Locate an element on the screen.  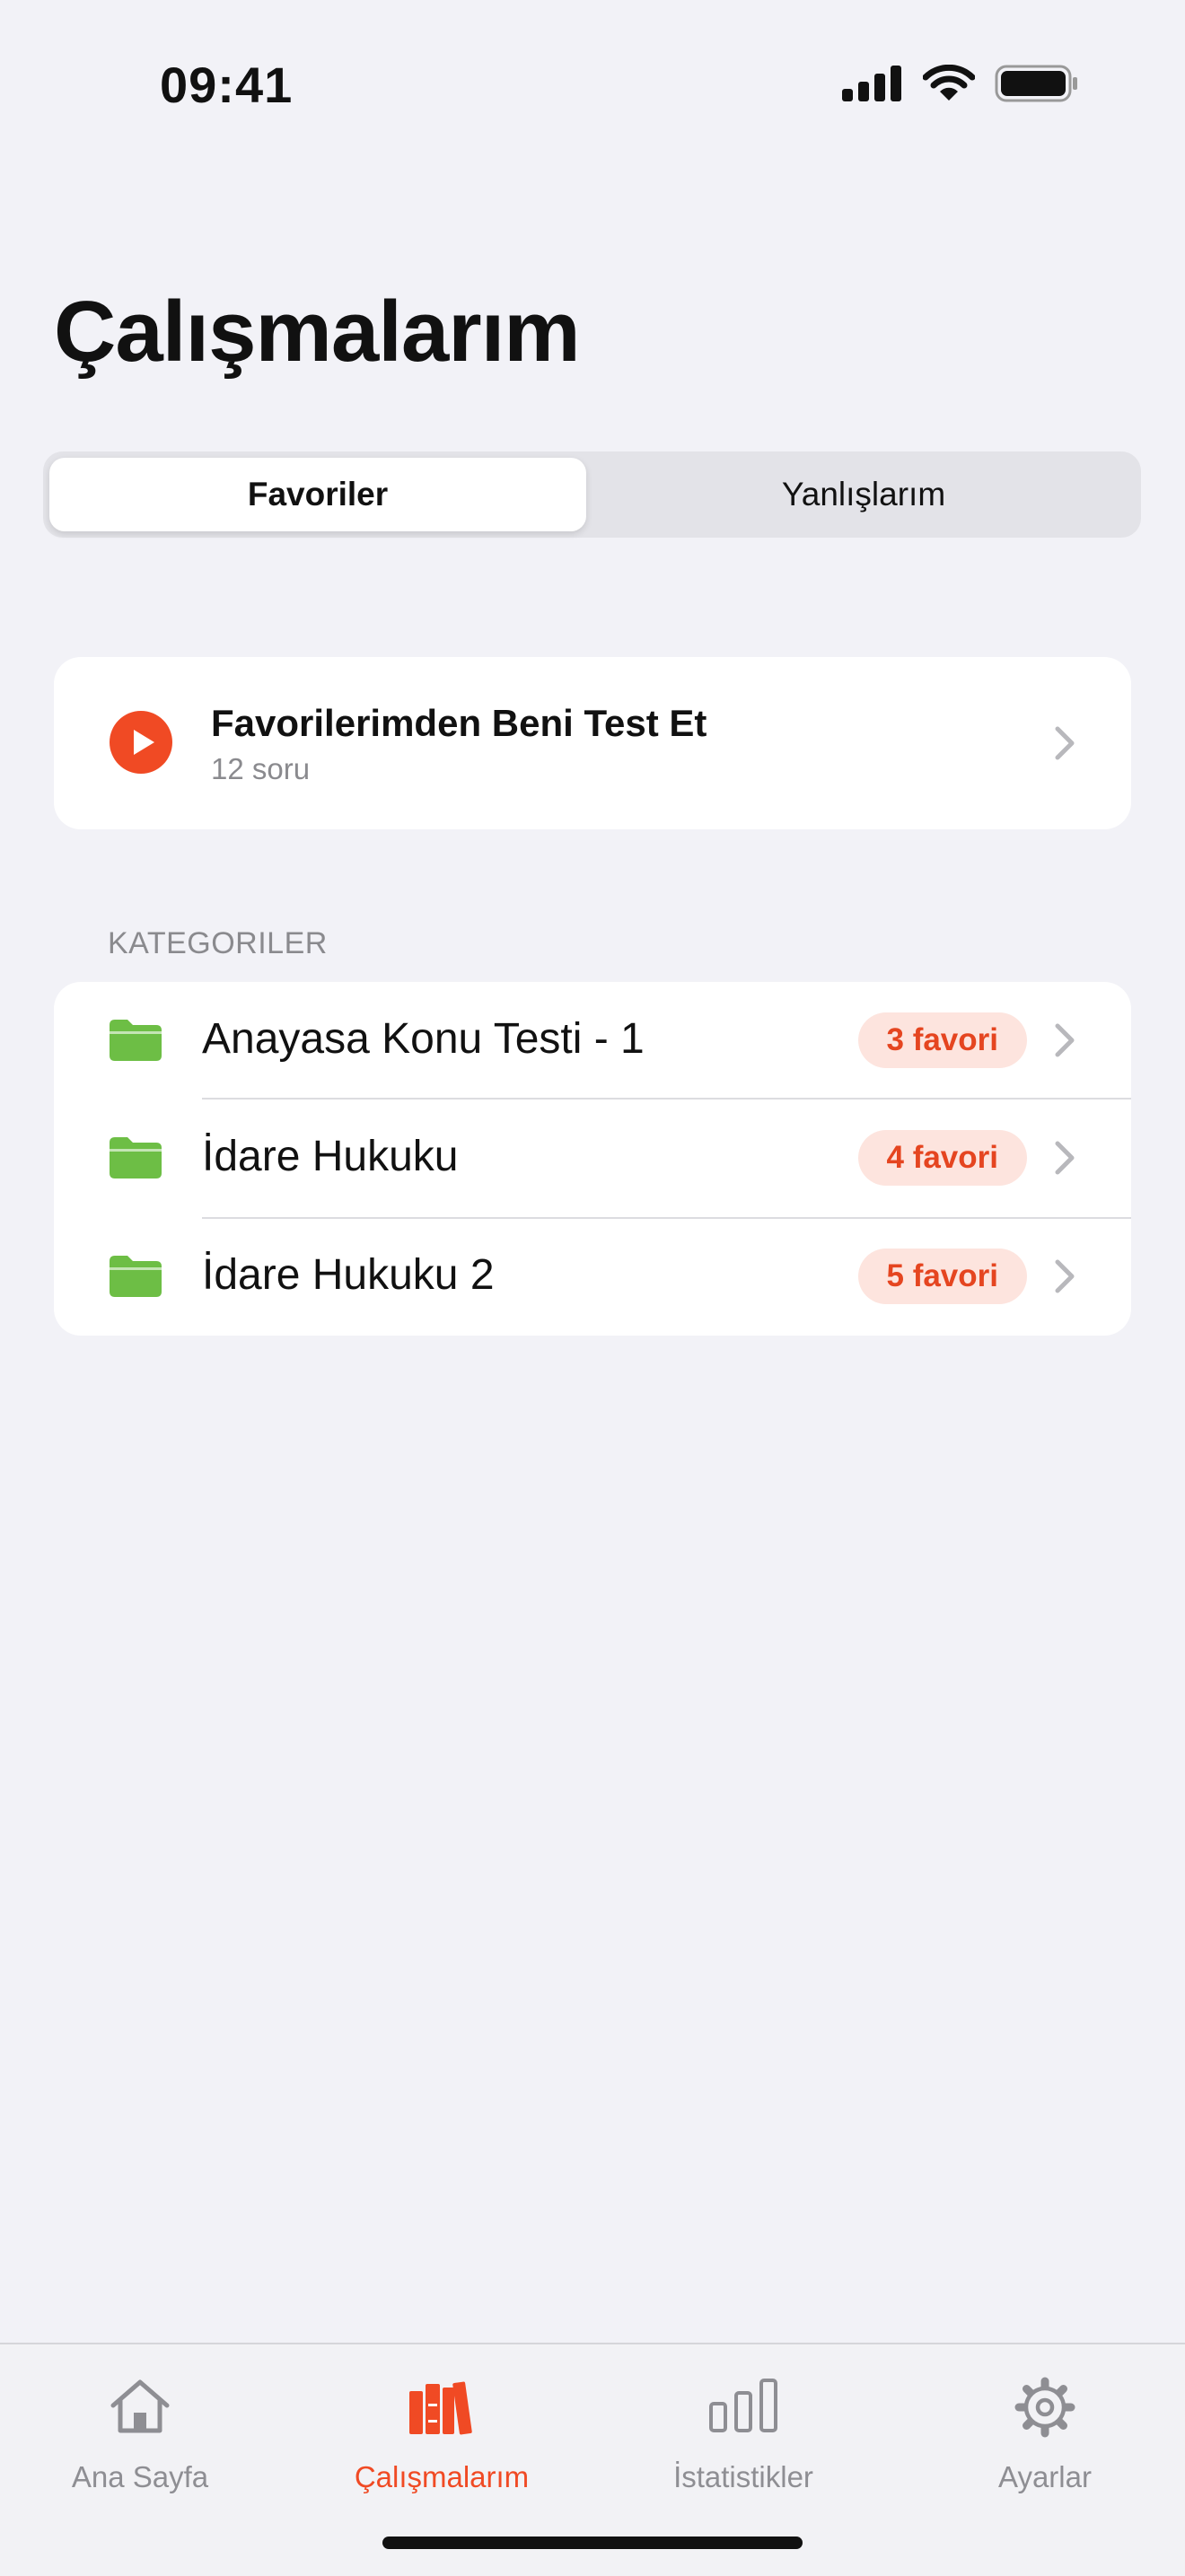
test-favorites-card: Favorilerimden Beni Test Et 12 soru is located at coordinates (592, 743).